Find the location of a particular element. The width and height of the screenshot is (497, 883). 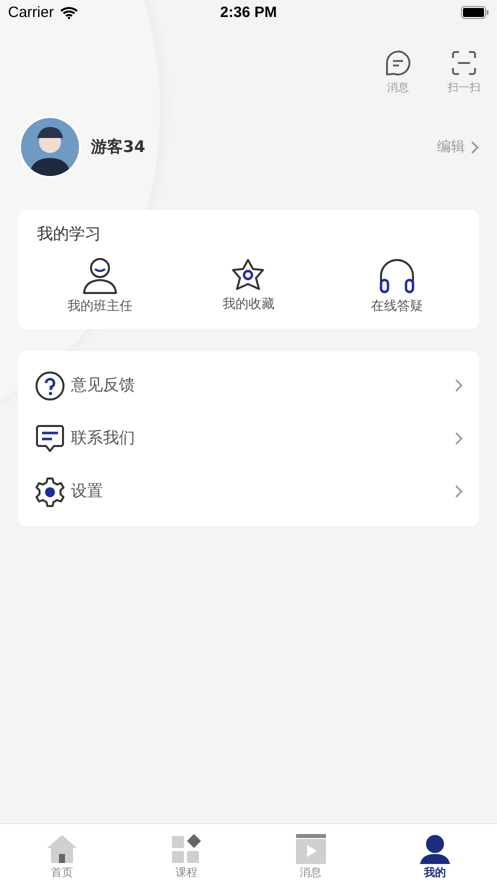

tab-item: 消息 is located at coordinates (310, 853).